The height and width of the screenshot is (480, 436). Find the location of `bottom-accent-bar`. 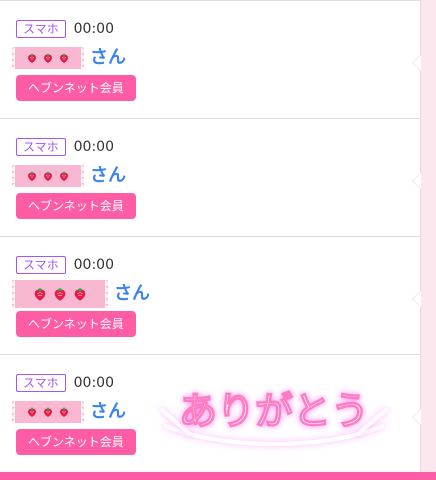

bottom-accent-bar is located at coordinates (218, 476).